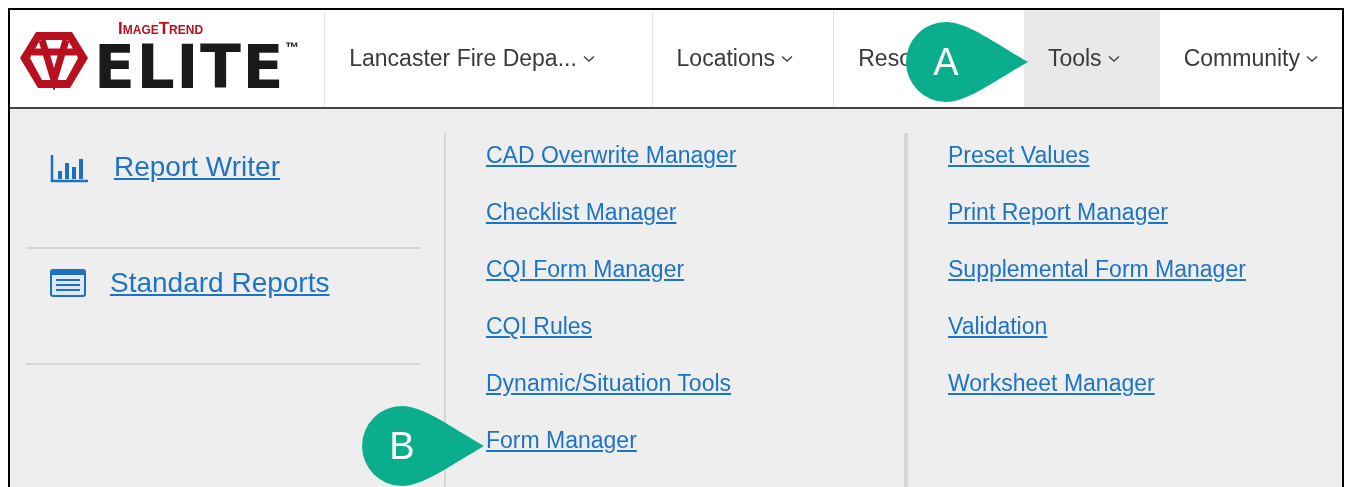 This screenshot has height=487, width=1352. Describe the element at coordinates (967, 62) in the screenshot. I see `callout-marker: A` at that location.